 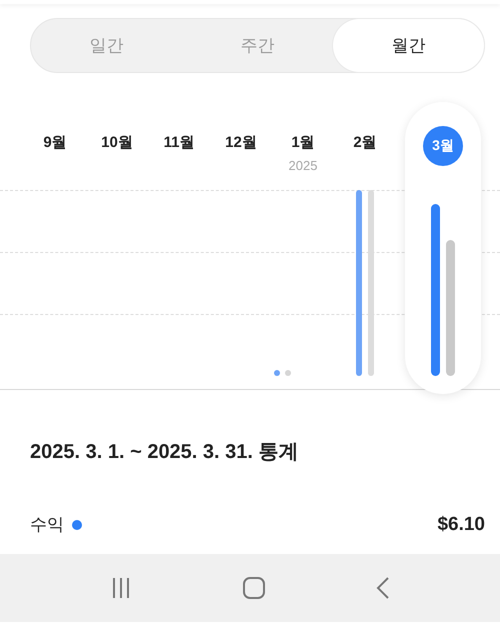 What do you see at coordinates (443, 146) in the screenshot?
I see `month-label: 3월` at bounding box center [443, 146].